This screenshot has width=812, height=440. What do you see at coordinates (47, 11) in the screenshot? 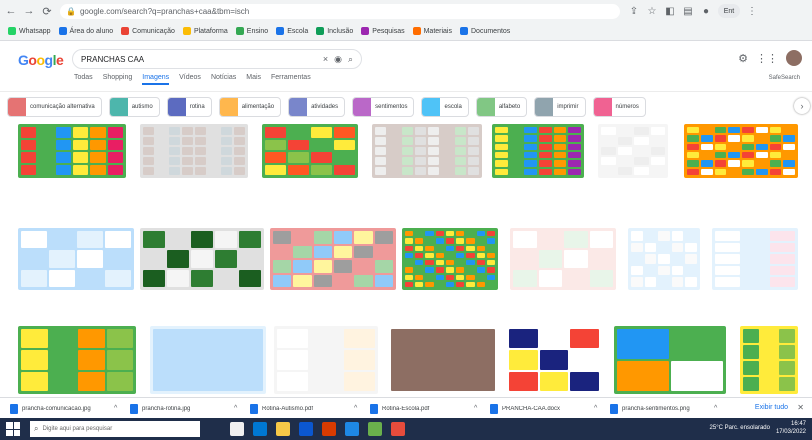
I see `reload-icon: ⟳` at bounding box center [47, 11].